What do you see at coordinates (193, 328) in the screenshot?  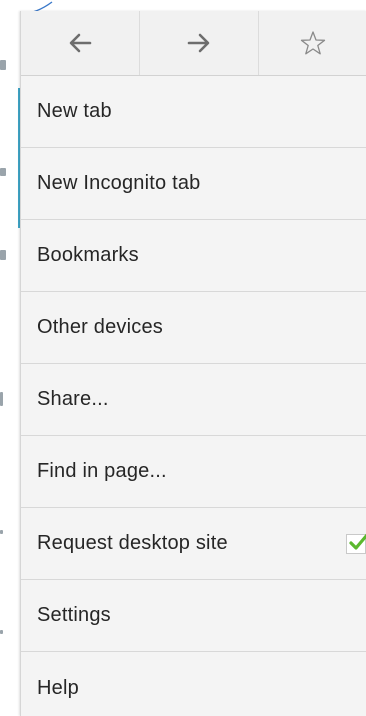 I see `menu-item-other-devices: Other devices` at bounding box center [193, 328].